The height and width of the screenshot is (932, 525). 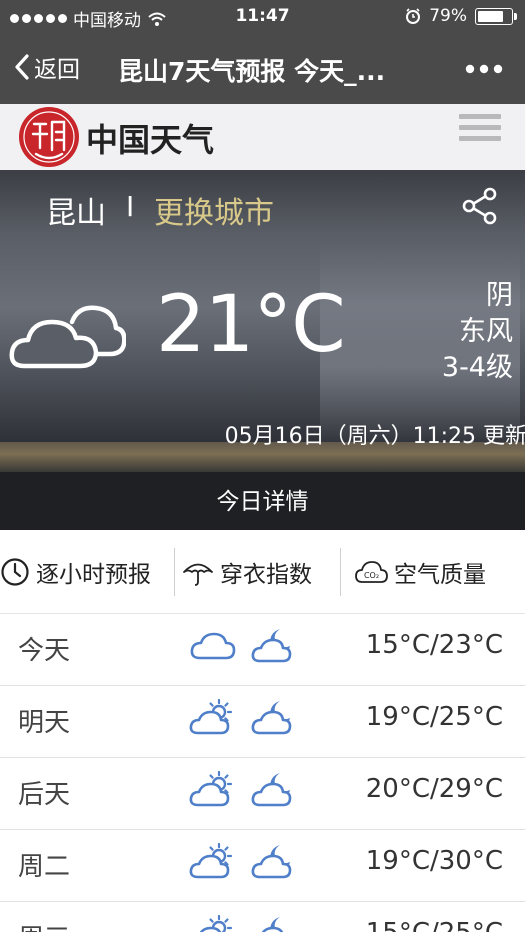 What do you see at coordinates (434, 645) in the screenshot?
I see `forecast-temperature-range: 15°C/23°C` at bounding box center [434, 645].